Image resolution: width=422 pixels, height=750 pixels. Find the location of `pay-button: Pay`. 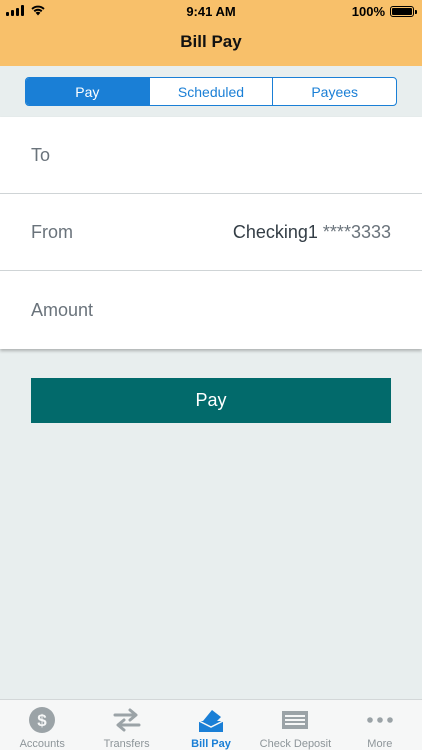

pay-button: Pay is located at coordinates (211, 400).